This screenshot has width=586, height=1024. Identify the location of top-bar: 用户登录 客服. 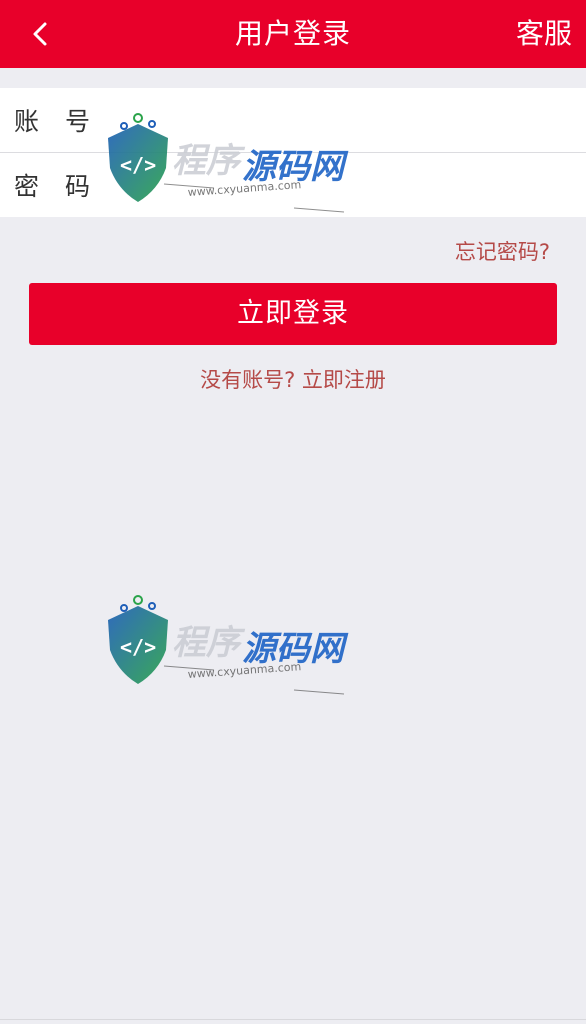
(293, 34).